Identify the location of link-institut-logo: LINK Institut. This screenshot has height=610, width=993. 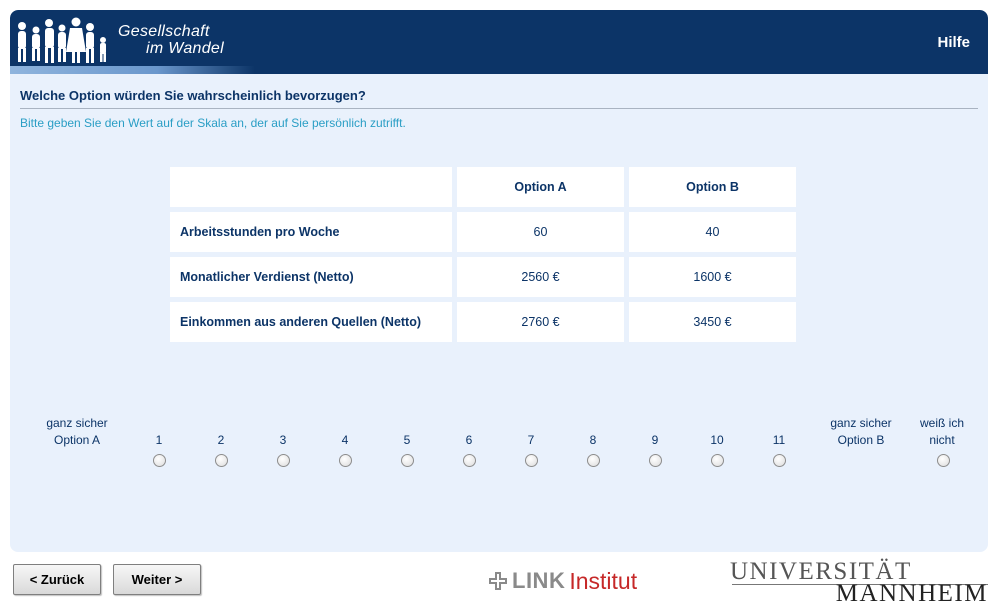
(562, 581).